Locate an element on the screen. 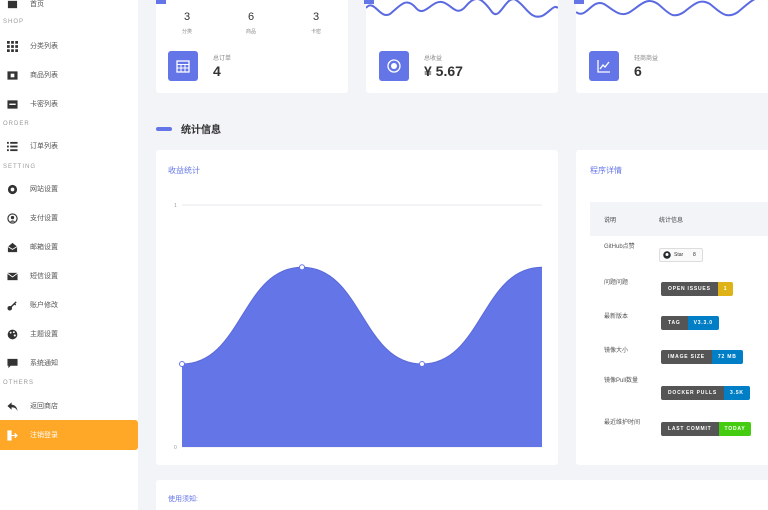 This screenshot has height=510, width=768. sidebar-item-home: 首页 is located at coordinates (69, 7).